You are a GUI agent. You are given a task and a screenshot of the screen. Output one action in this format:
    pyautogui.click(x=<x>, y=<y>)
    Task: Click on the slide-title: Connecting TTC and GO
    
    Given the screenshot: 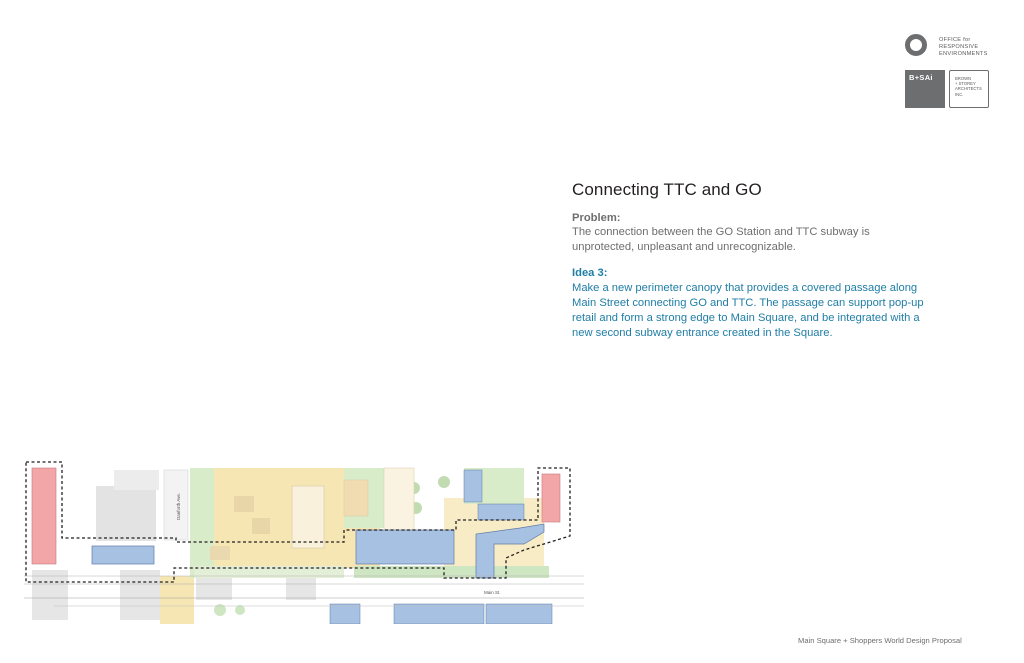 What is the action you would take?
    pyautogui.click(x=667, y=189)
    